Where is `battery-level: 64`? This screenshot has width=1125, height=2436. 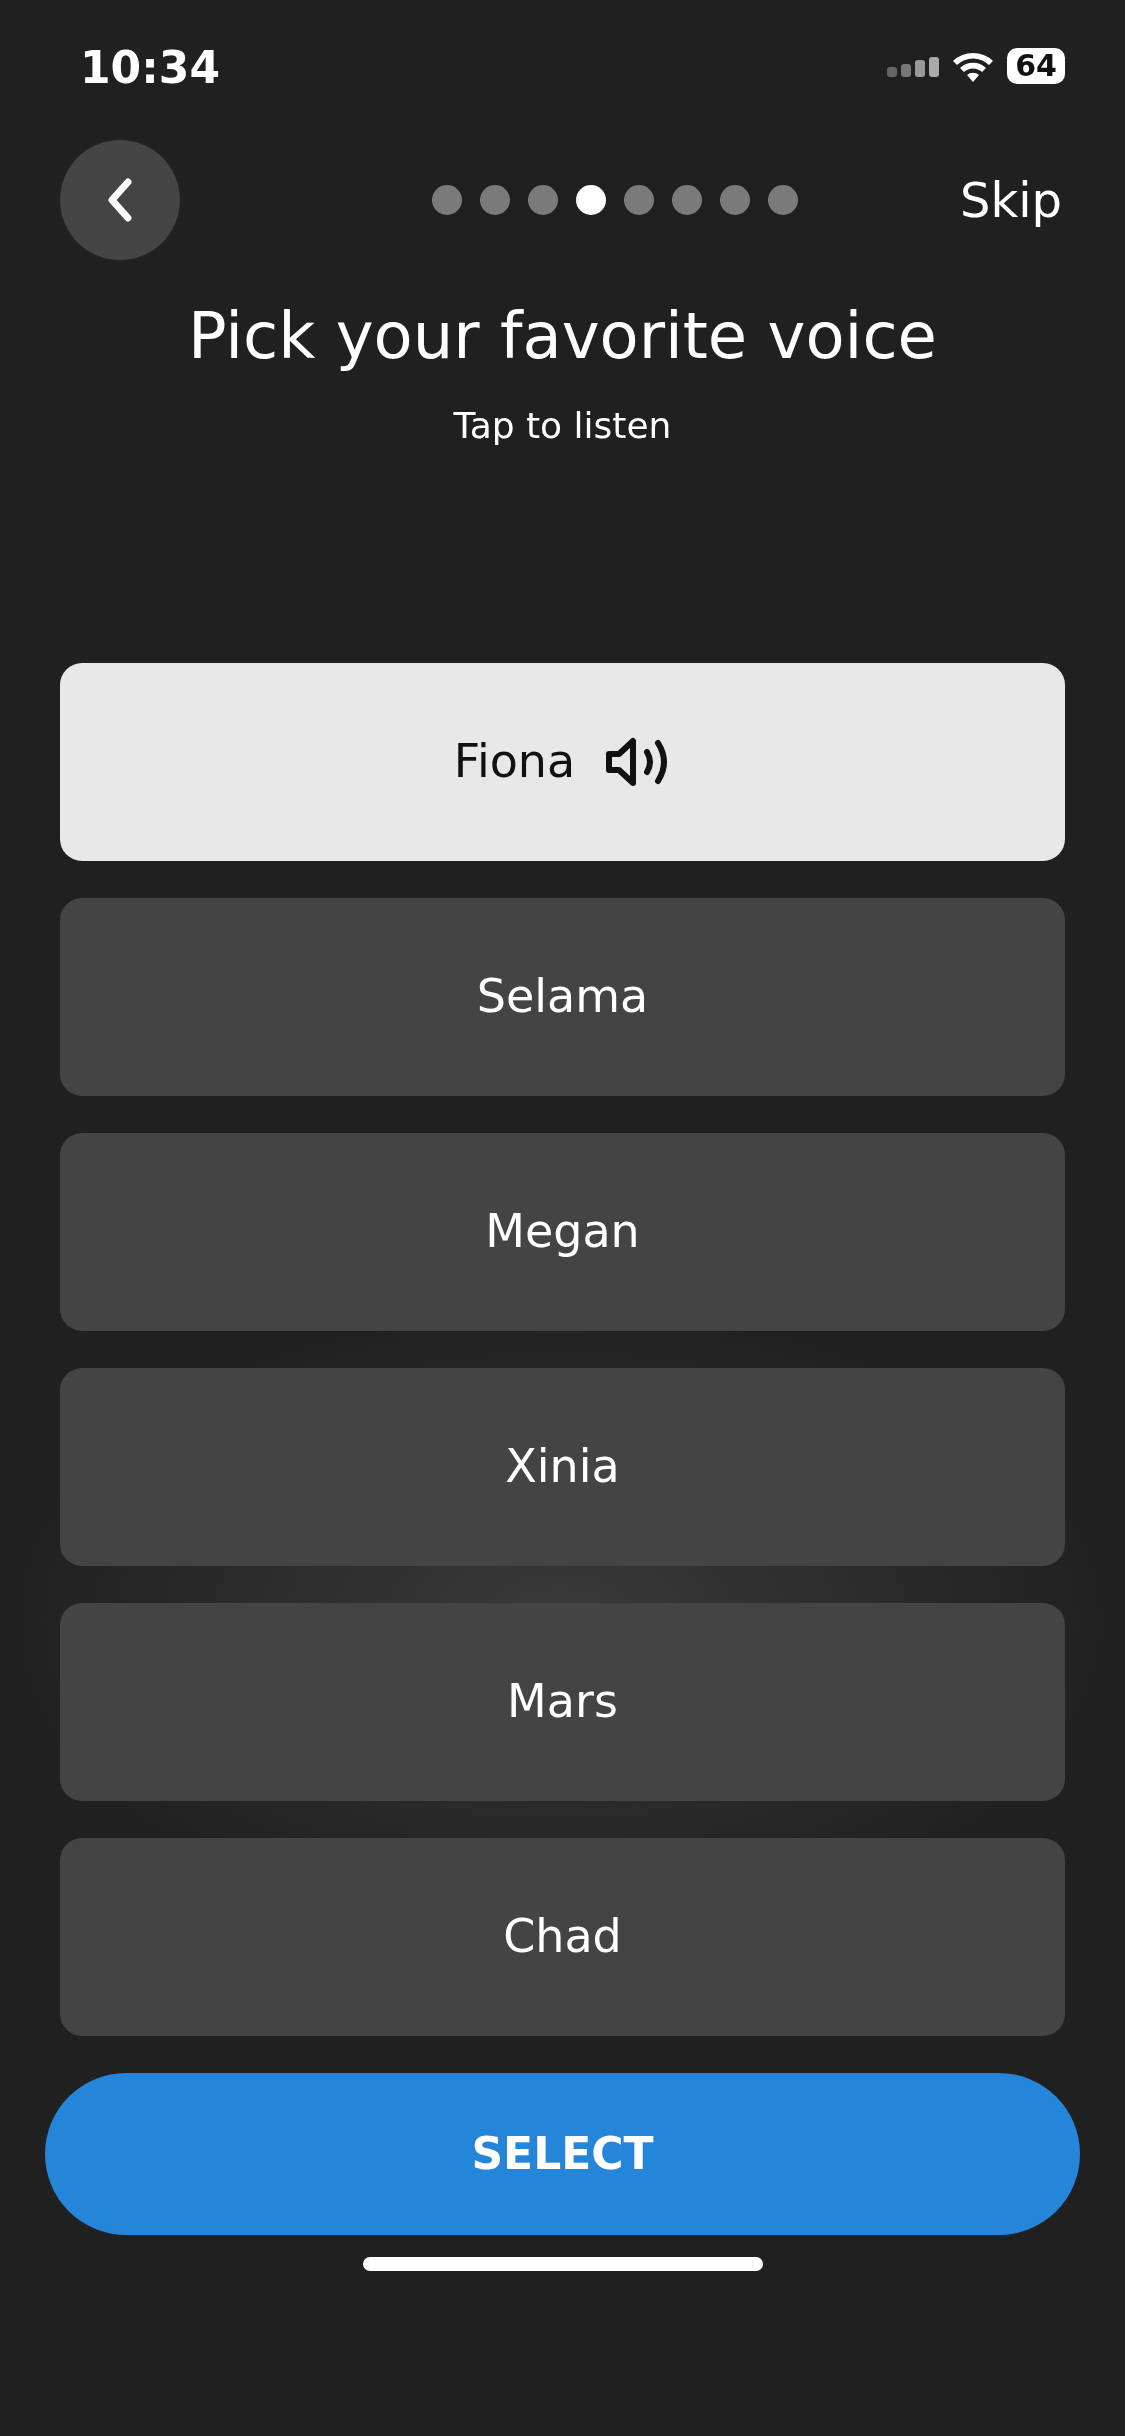 battery-level: 64 is located at coordinates (1036, 66).